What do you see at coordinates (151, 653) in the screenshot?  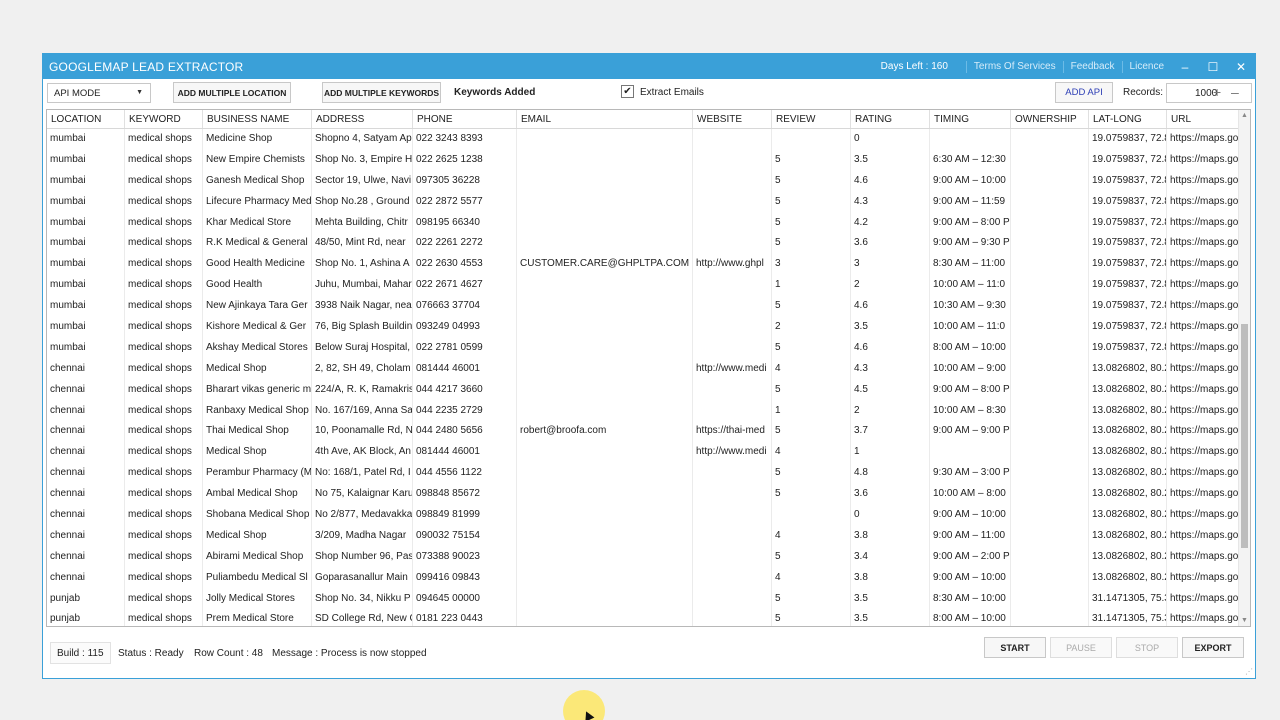 I see `status-label: Status : Ready` at bounding box center [151, 653].